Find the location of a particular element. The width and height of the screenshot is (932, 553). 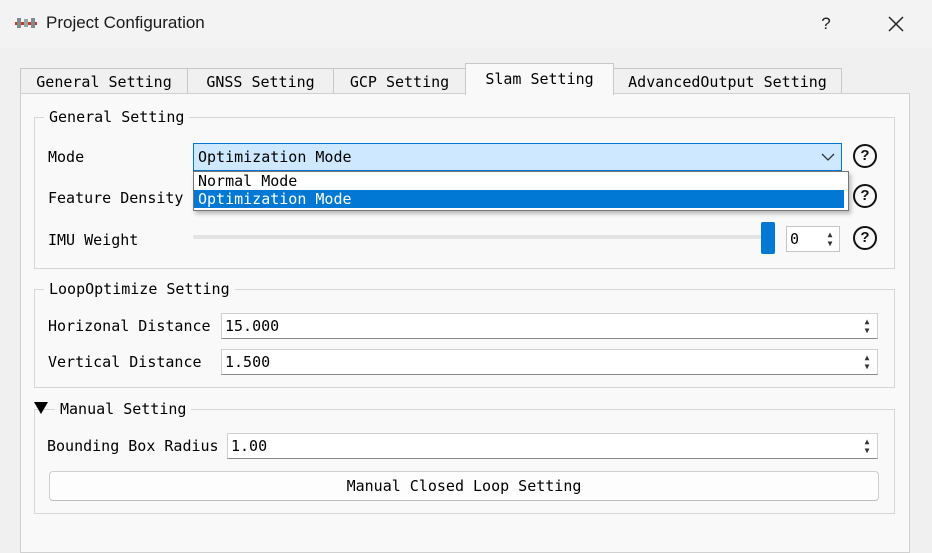

bounding-box-radius-field: 1.00 ▲ ▼ is located at coordinates (552, 446).